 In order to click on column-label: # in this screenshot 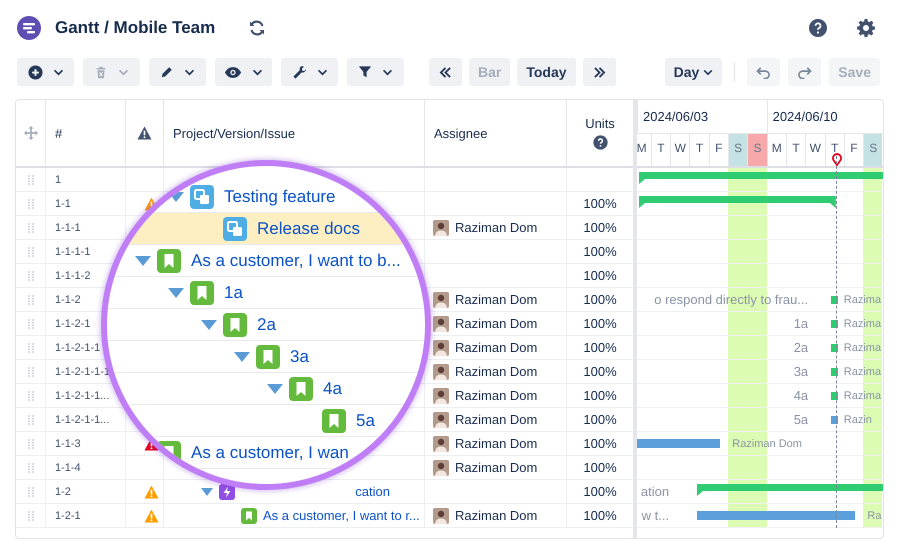, I will do `click(58, 133)`.